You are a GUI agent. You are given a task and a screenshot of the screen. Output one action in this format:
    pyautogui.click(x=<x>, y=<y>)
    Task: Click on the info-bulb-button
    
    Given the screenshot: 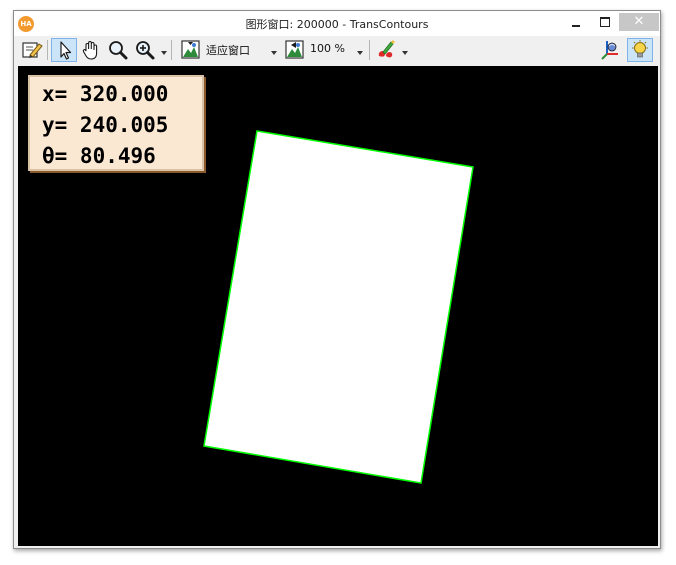 What is the action you would take?
    pyautogui.click(x=640, y=50)
    